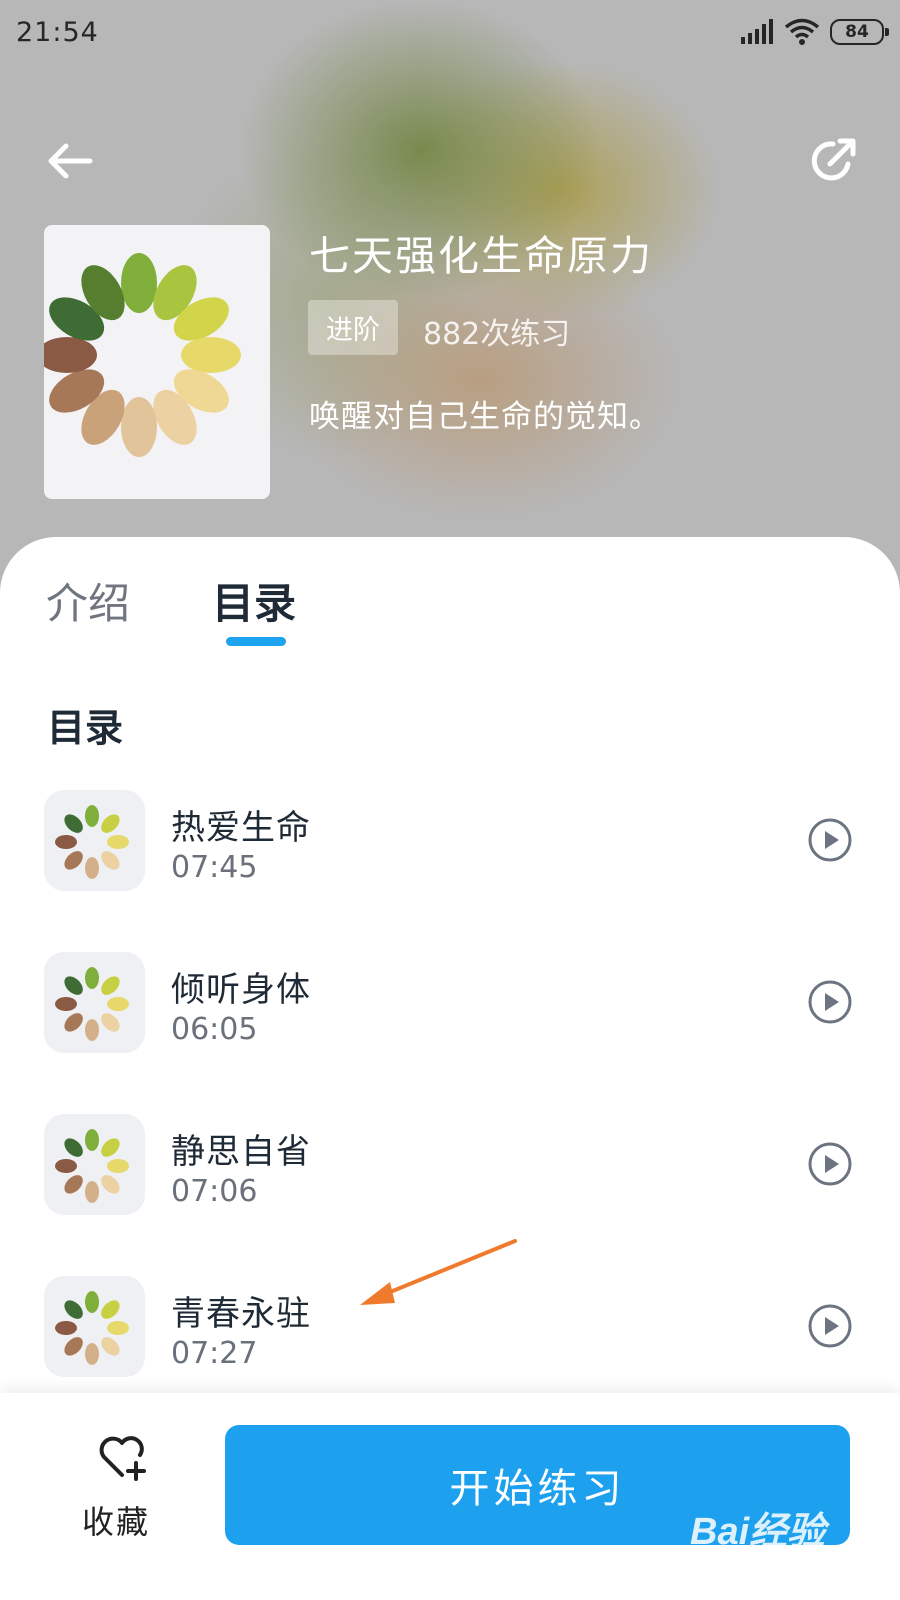 This screenshot has width=900, height=1600. Describe the element at coordinates (497, 334) in the screenshot. I see `practice-count: 882次练习` at that location.